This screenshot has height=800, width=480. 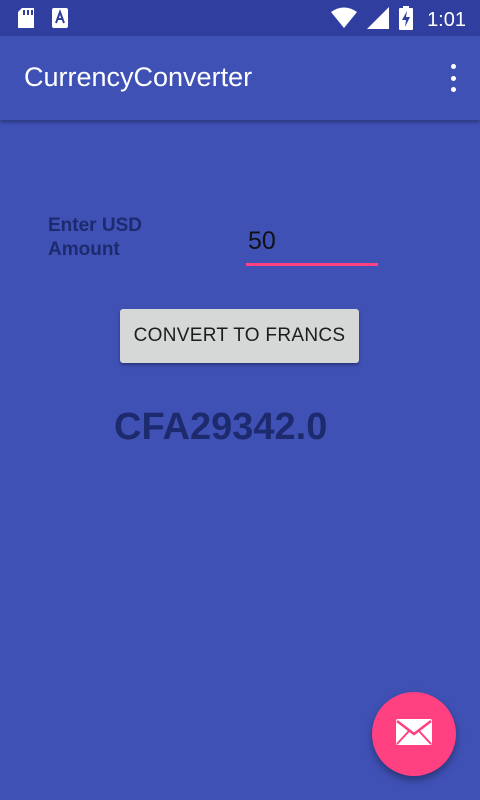 What do you see at coordinates (344, 20) in the screenshot?
I see `wifi-icon` at bounding box center [344, 20].